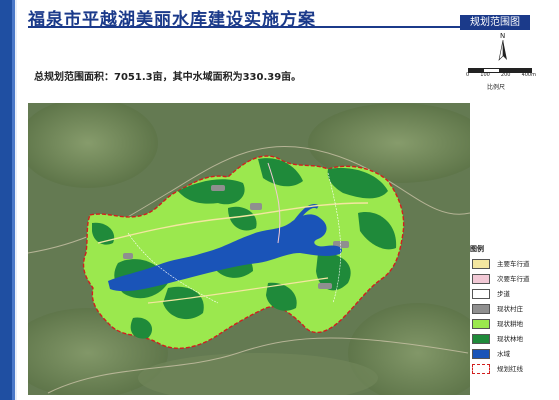 This screenshot has width=559, height=400. Describe the element at coordinates (168, 77) in the screenshot. I see `area-summary: 总规划范围面积：7051.3亩，其中水域面积为330.39亩。` at that location.